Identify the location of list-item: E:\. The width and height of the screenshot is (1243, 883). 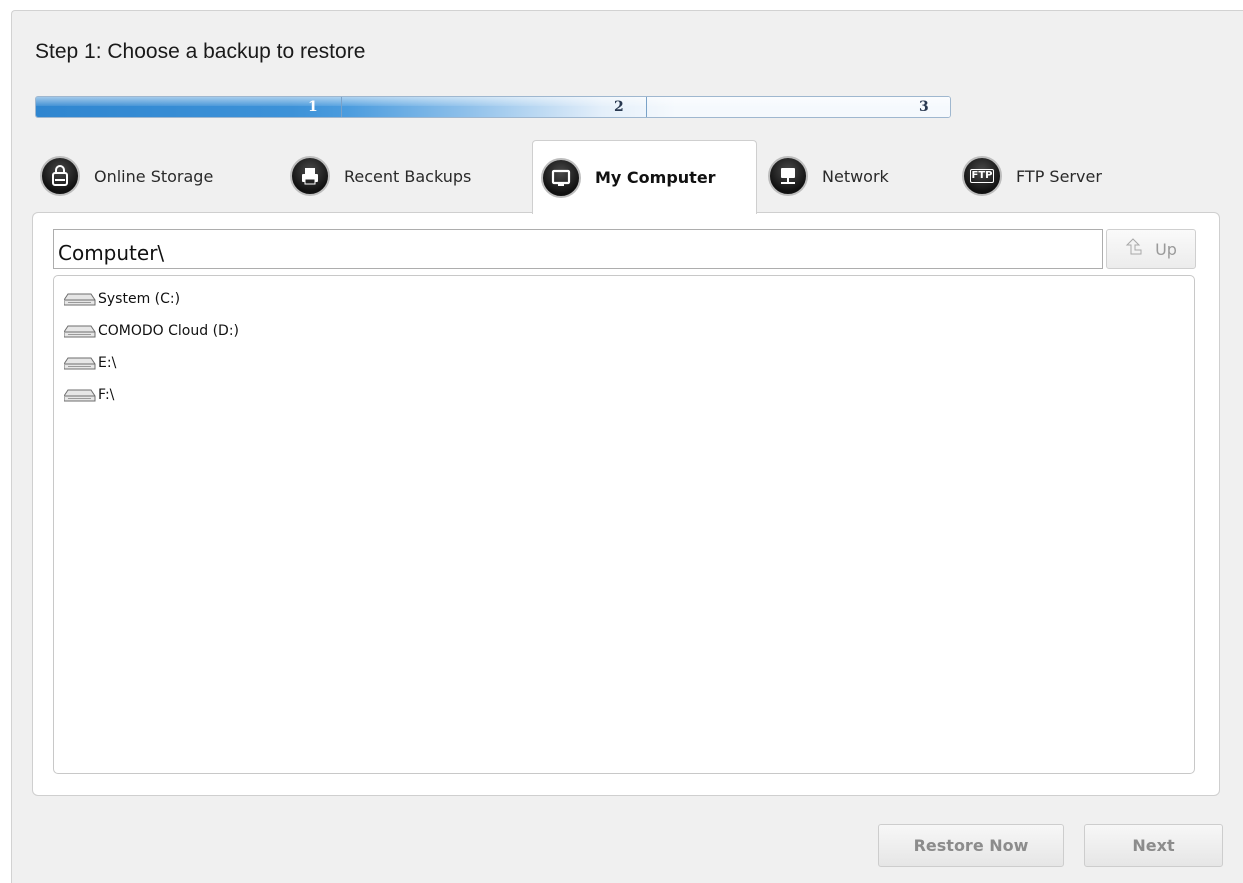
(90, 363).